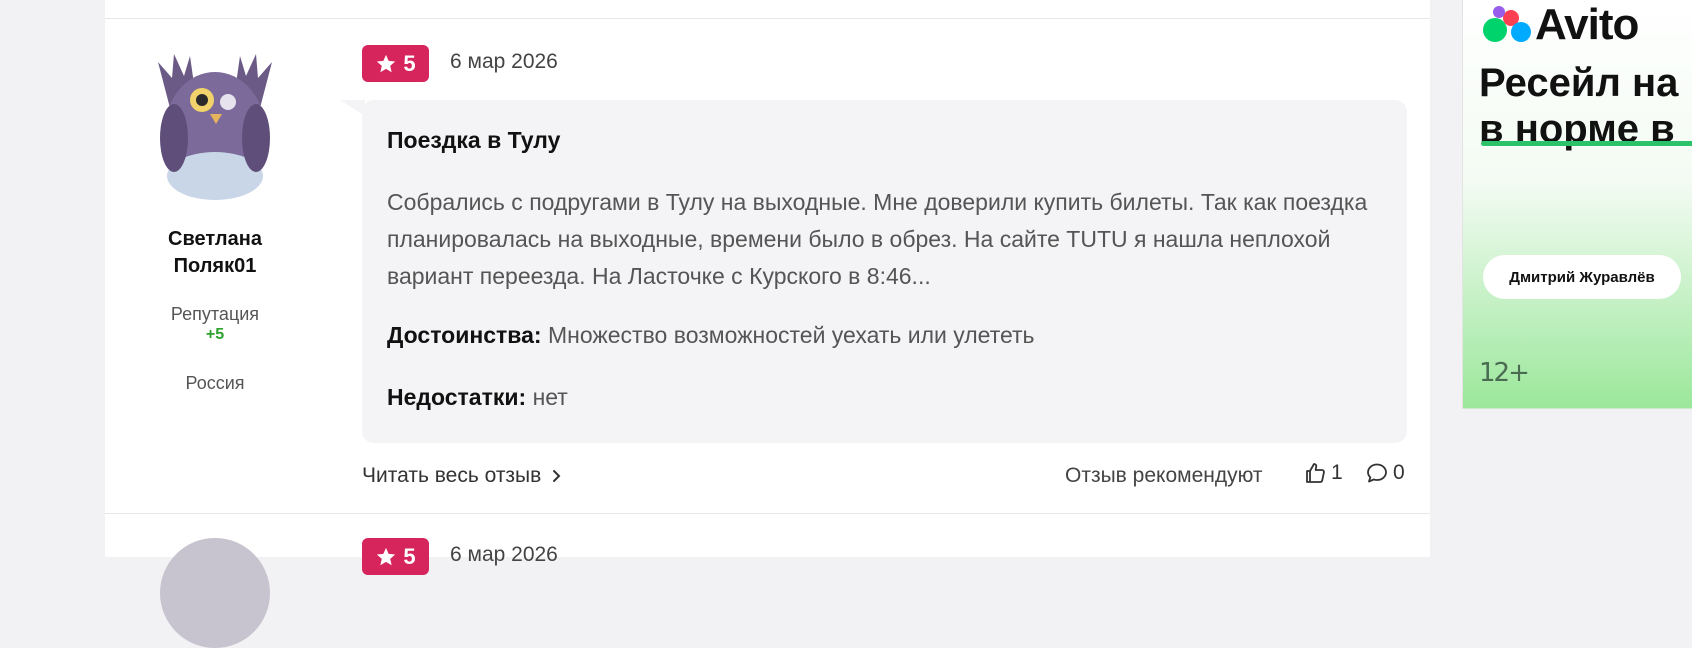 The image size is (1692, 648). I want to click on review-date: 6 мар 2026, so click(504, 61).